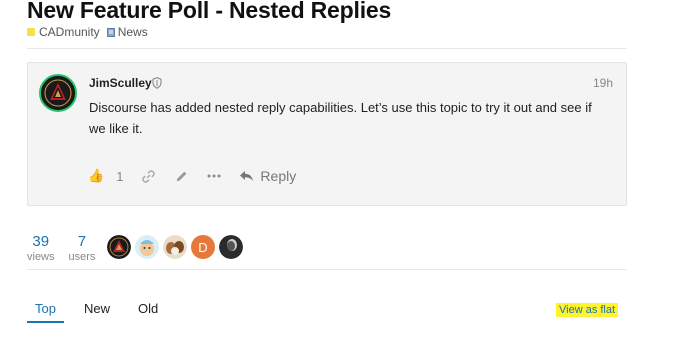  What do you see at coordinates (96, 175) in the screenshot?
I see `thumbs-up-icon: 👍` at bounding box center [96, 175].